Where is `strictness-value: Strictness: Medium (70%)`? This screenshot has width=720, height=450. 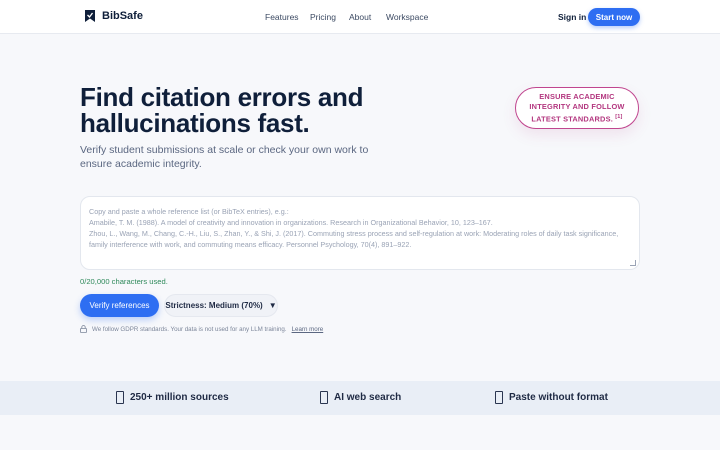 strictness-value: Strictness: Medium (70%) is located at coordinates (214, 305).